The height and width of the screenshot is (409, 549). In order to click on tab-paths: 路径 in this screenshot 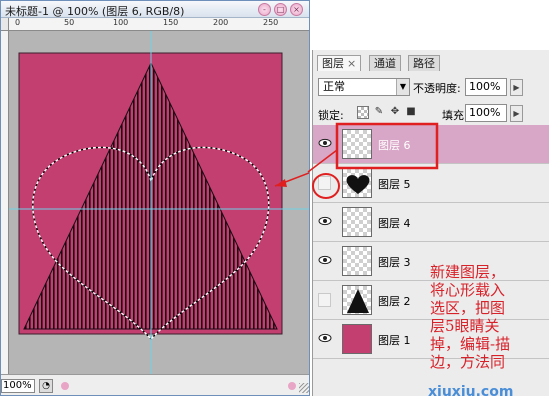, I will do `click(424, 63)`.